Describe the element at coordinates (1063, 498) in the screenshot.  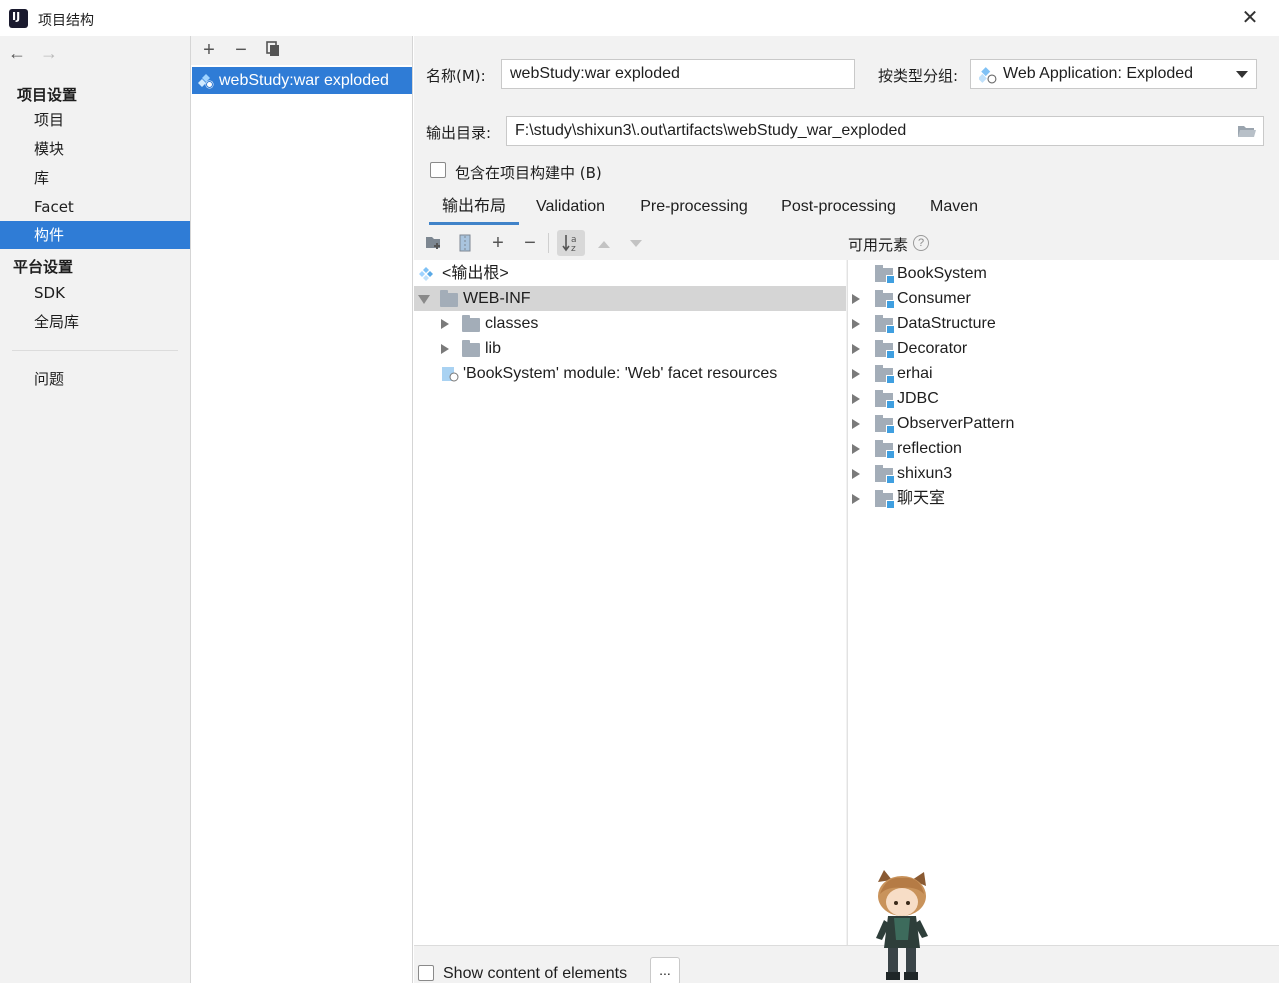
I see `available-item: 聊天室` at that location.